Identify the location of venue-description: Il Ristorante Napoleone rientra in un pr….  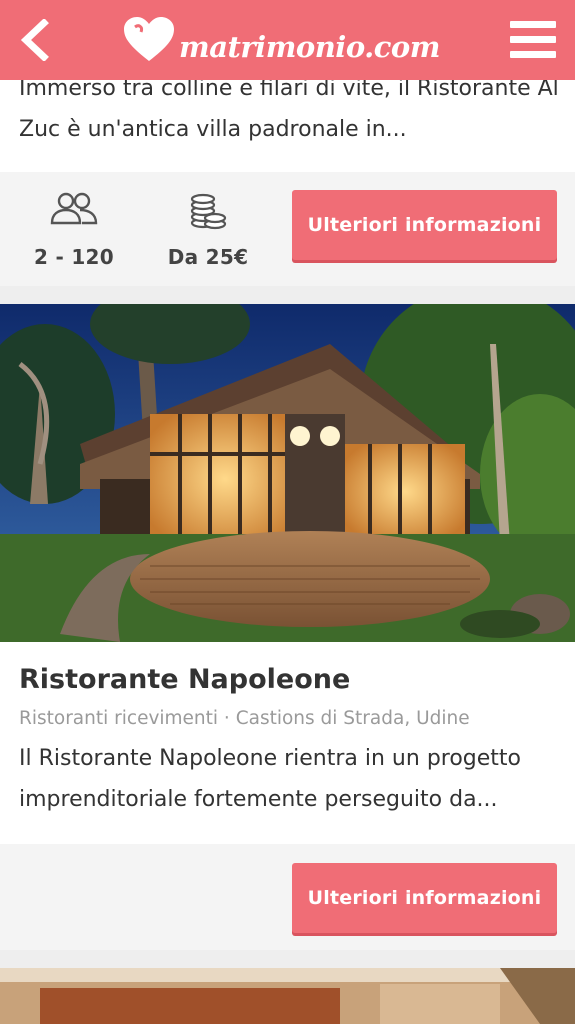
(270, 779).